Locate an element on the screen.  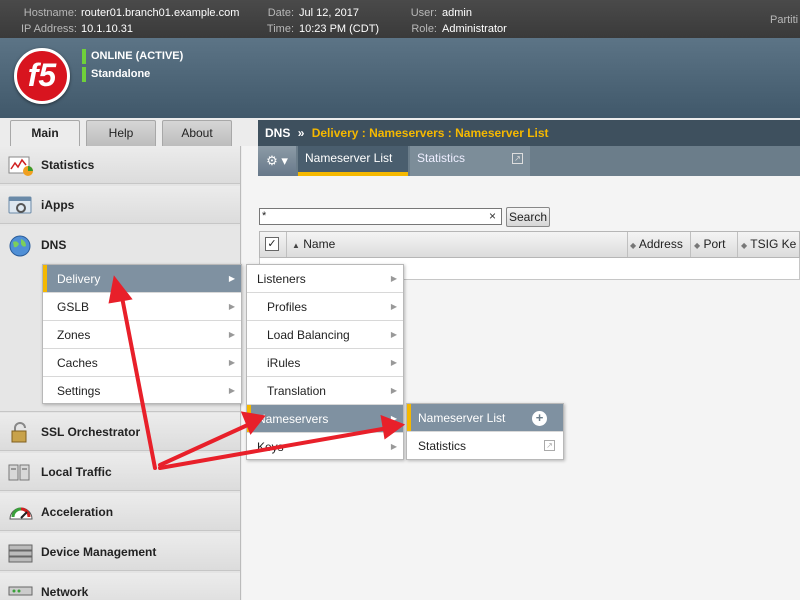
tab-help: Help is located at coordinates (121, 133).